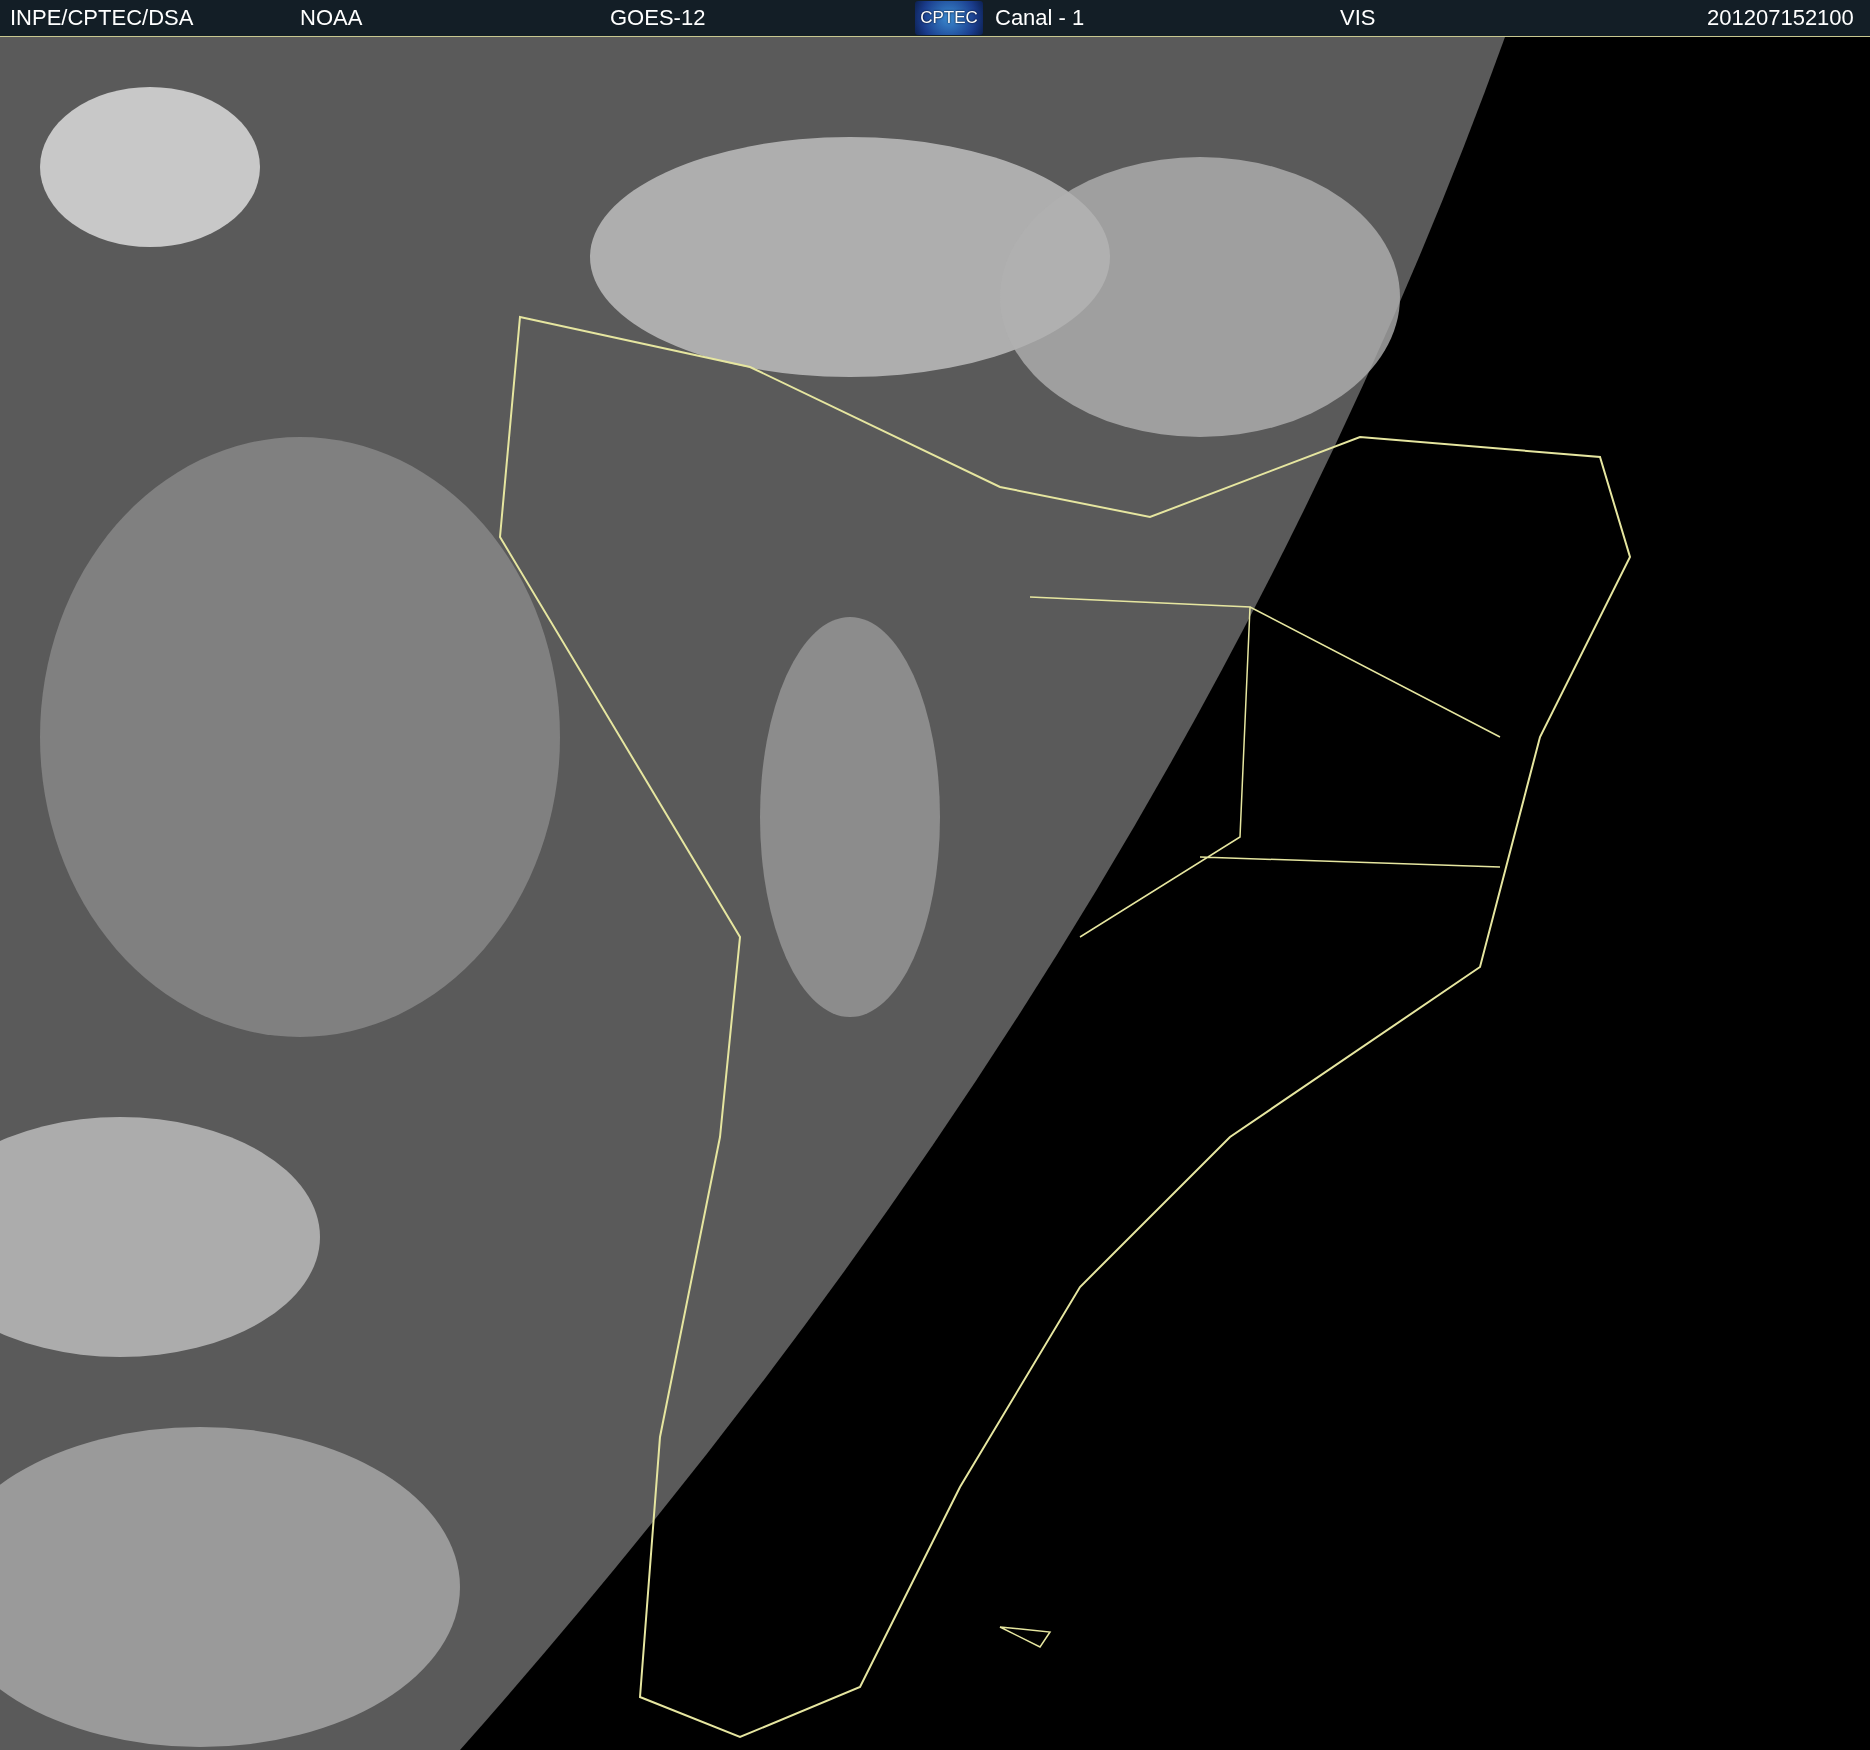  I want to click on timestamp-label: 201207152100, so click(1780, 18).